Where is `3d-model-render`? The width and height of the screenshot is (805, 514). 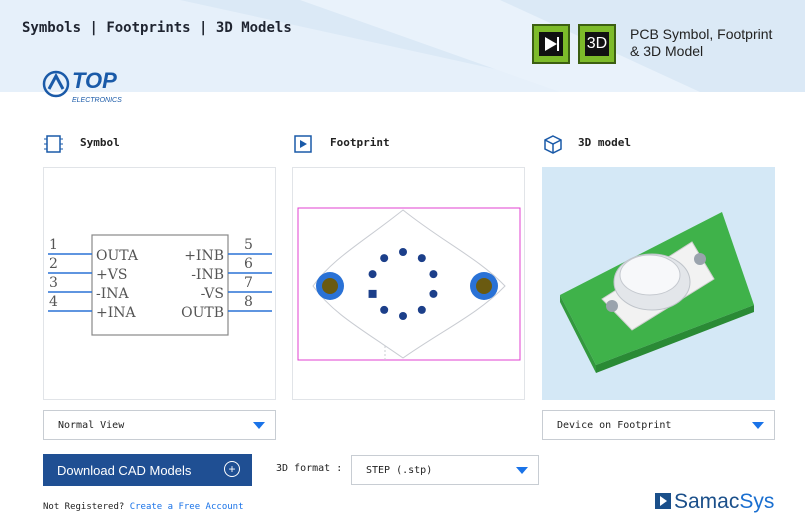 3d-model-render is located at coordinates (657, 292).